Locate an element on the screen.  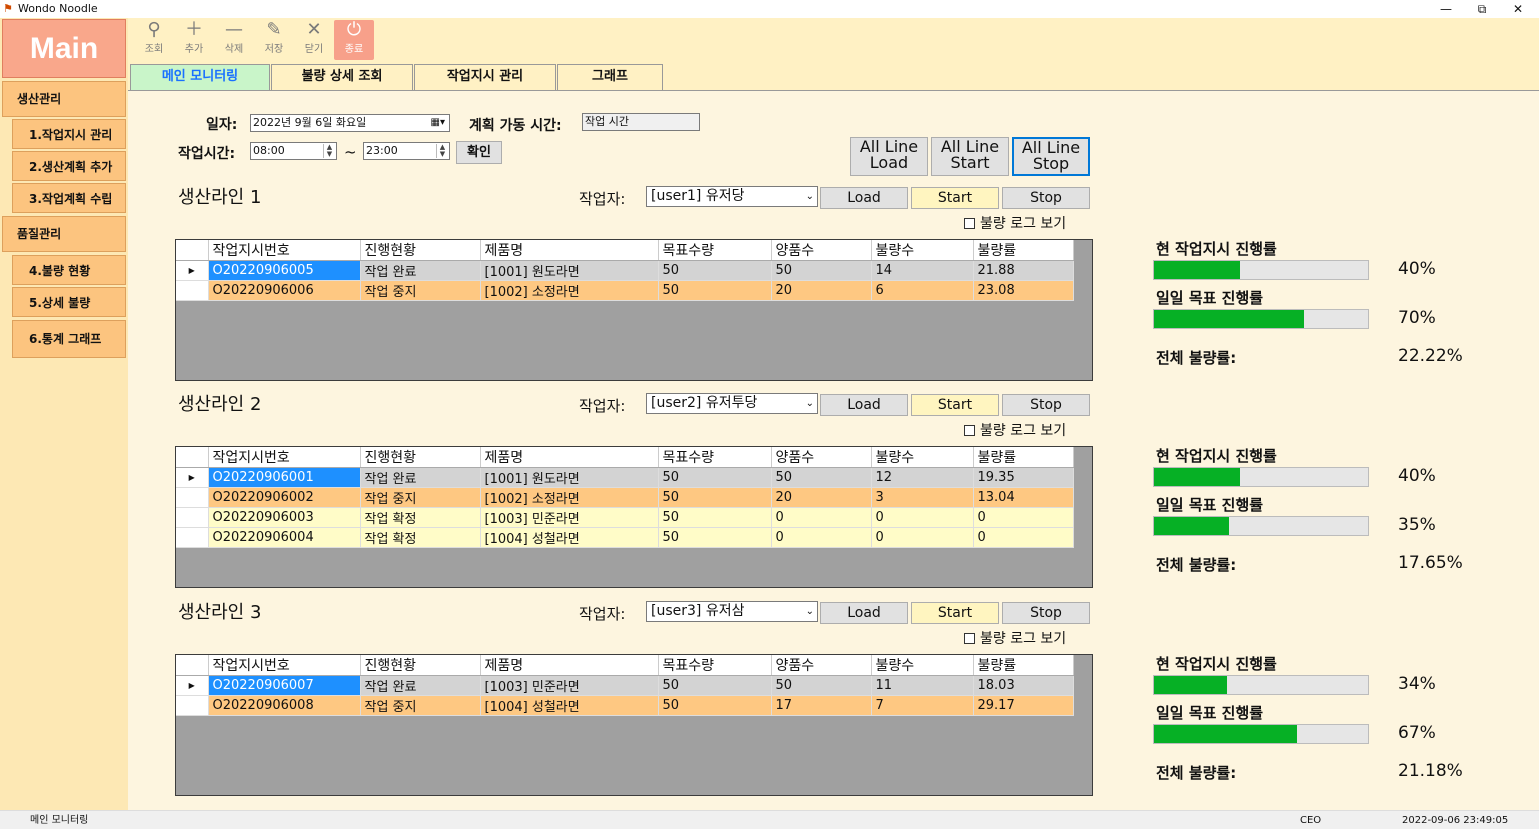
sidebar-item-defect-detail: 5.상세 불량 is located at coordinates (69, 302).